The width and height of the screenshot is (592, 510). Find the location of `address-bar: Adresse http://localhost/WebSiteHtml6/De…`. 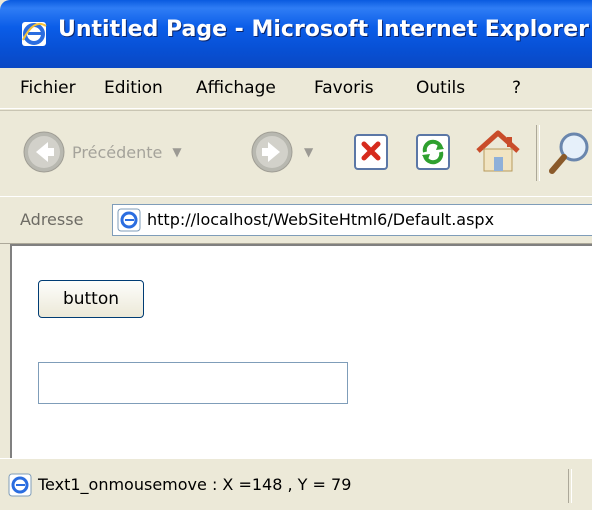

address-bar: Adresse http://localhost/WebSiteHtml6/De… is located at coordinates (296, 220).